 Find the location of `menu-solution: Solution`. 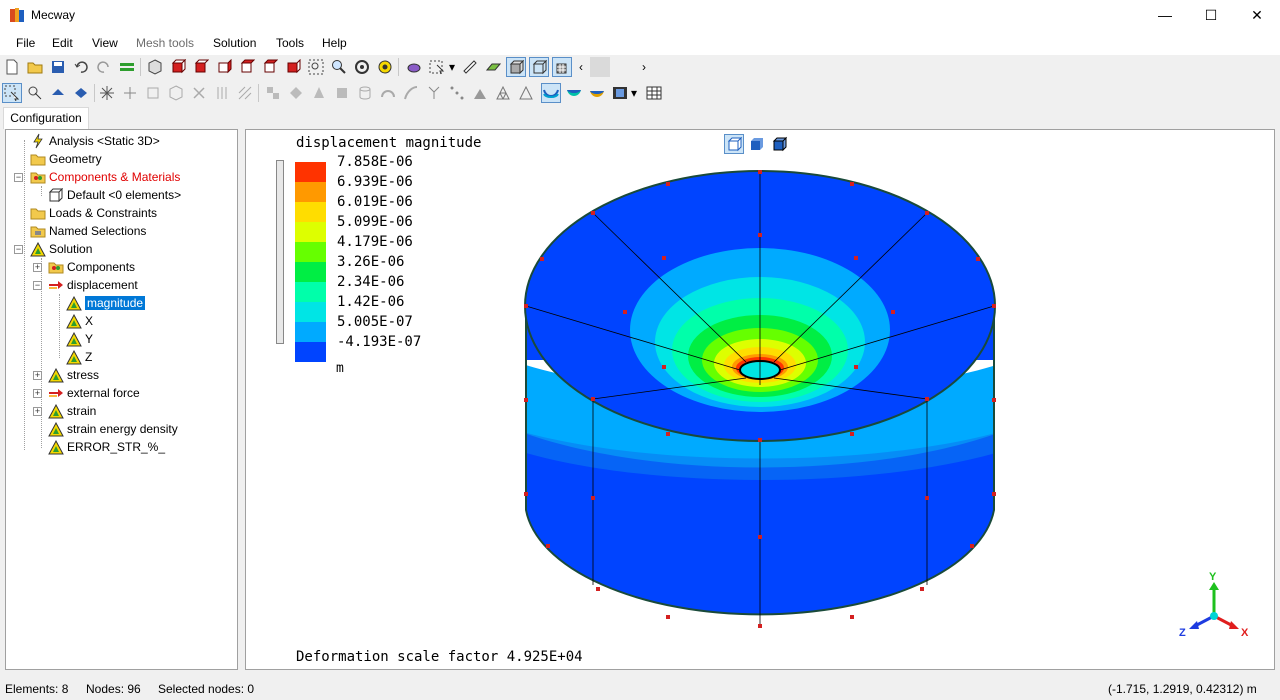

menu-solution: Solution is located at coordinates (234, 43).